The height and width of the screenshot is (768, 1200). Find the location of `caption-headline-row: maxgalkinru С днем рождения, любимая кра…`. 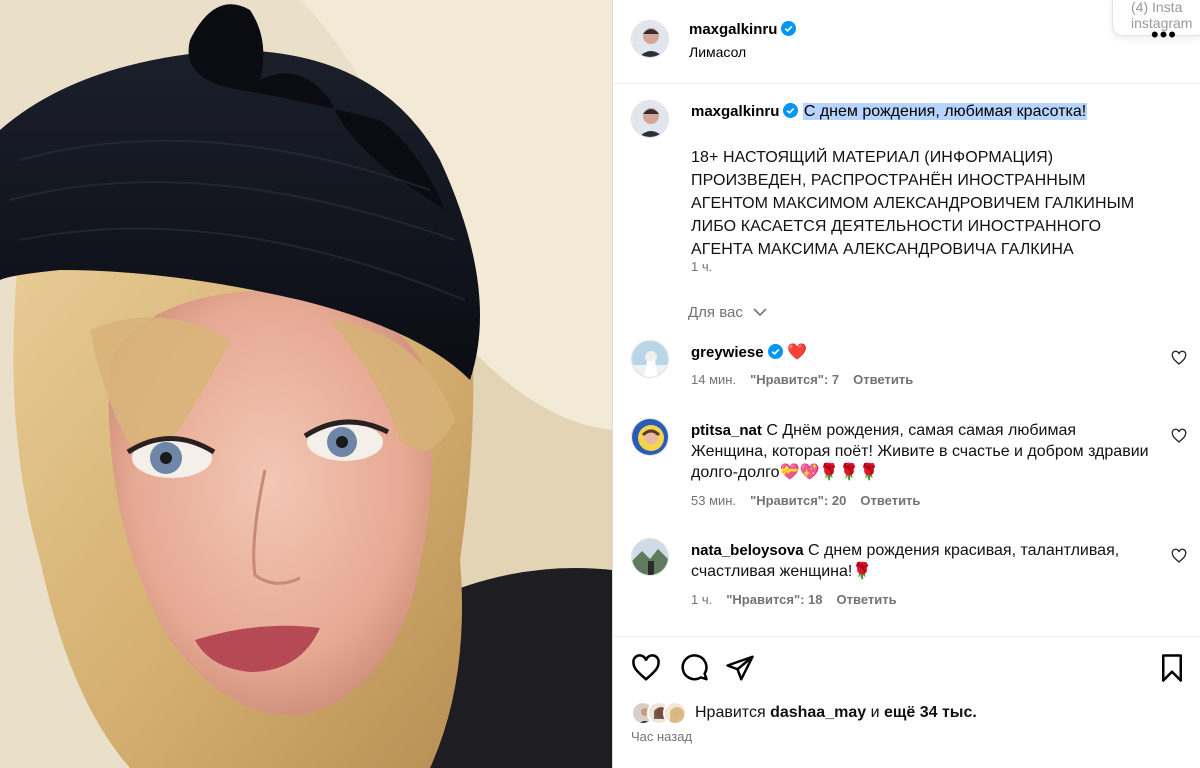

caption-headline-row: maxgalkinru С днем рождения, любимая кра… is located at coordinates (889, 112).